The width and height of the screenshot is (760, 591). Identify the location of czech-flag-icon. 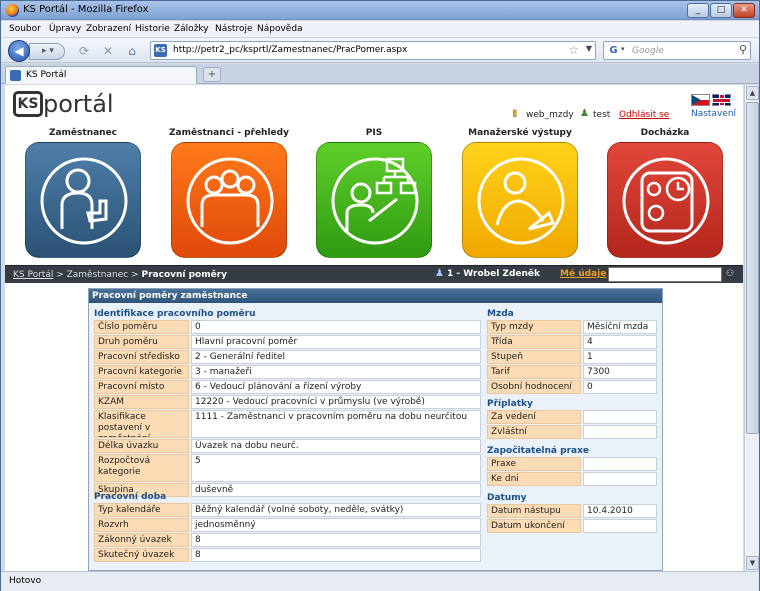
(700, 100).